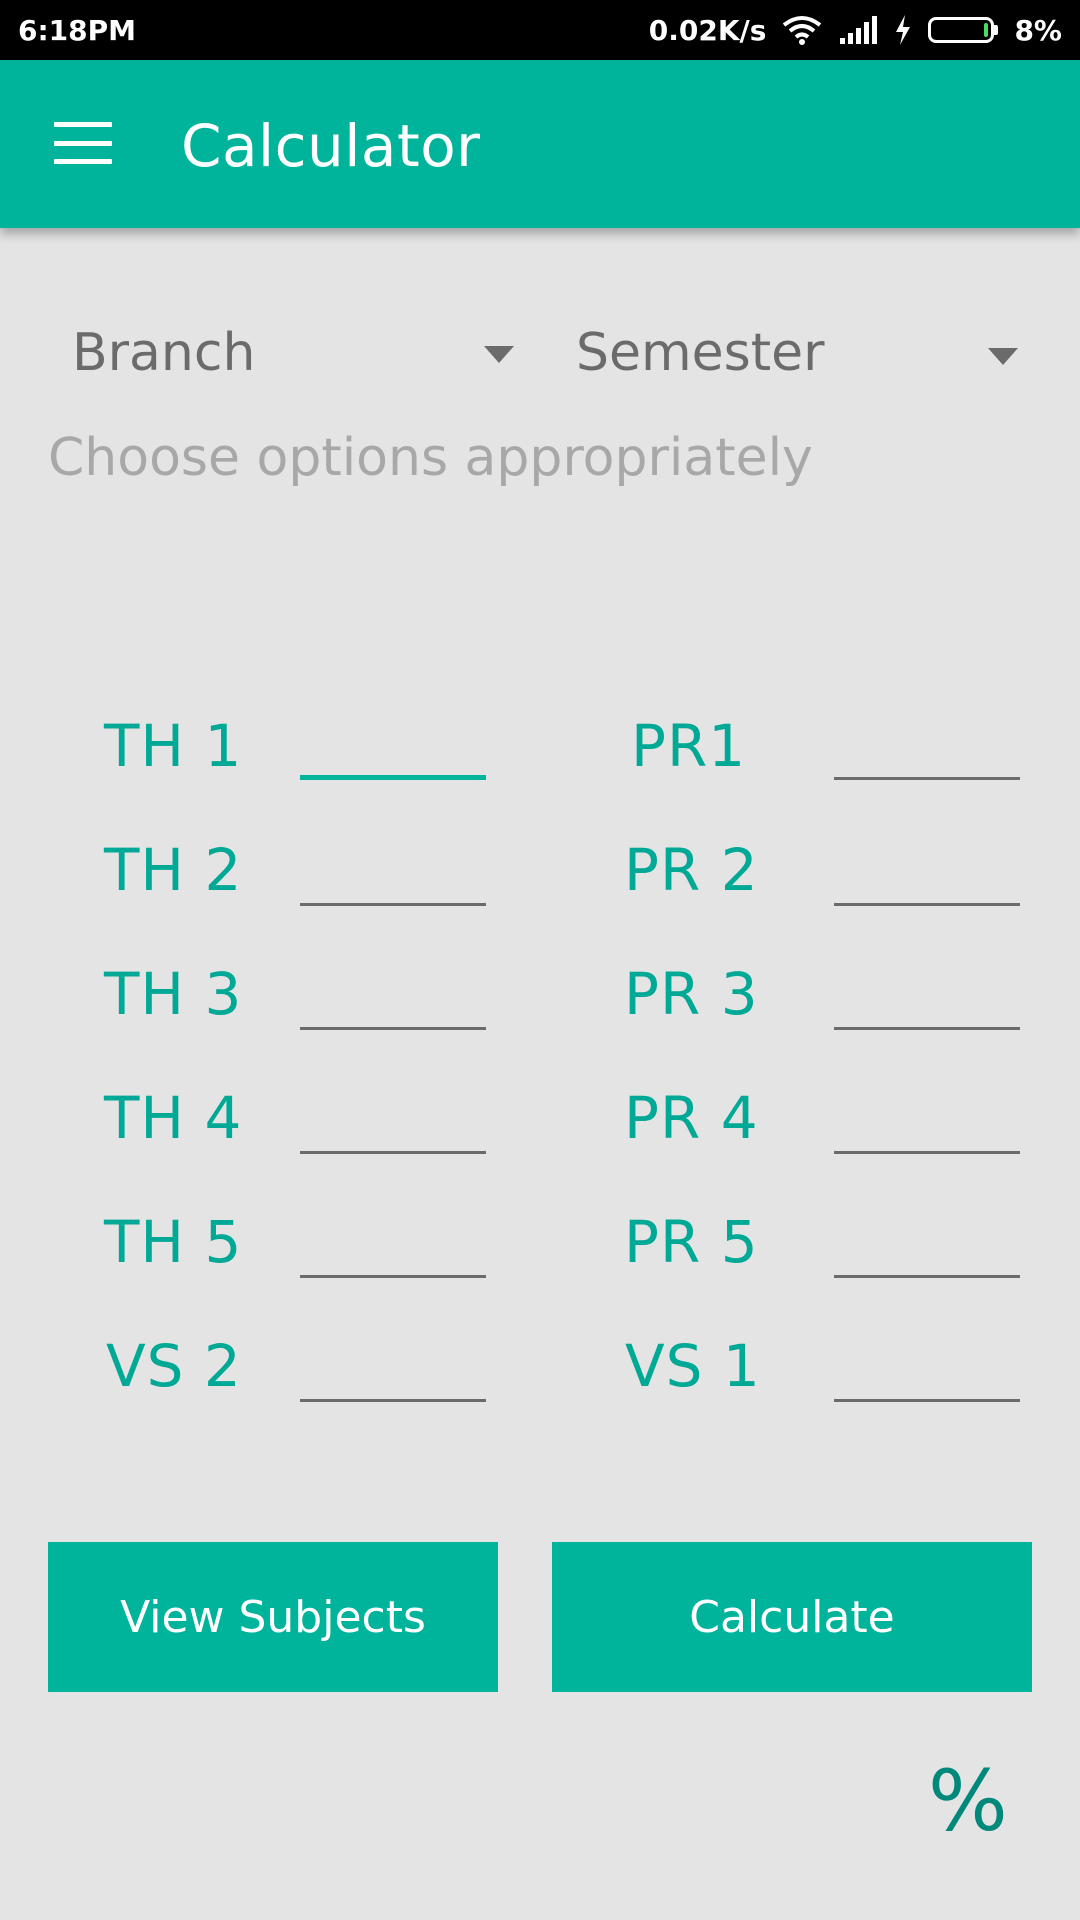  I want to click on th5-input, so click(393, 1258).